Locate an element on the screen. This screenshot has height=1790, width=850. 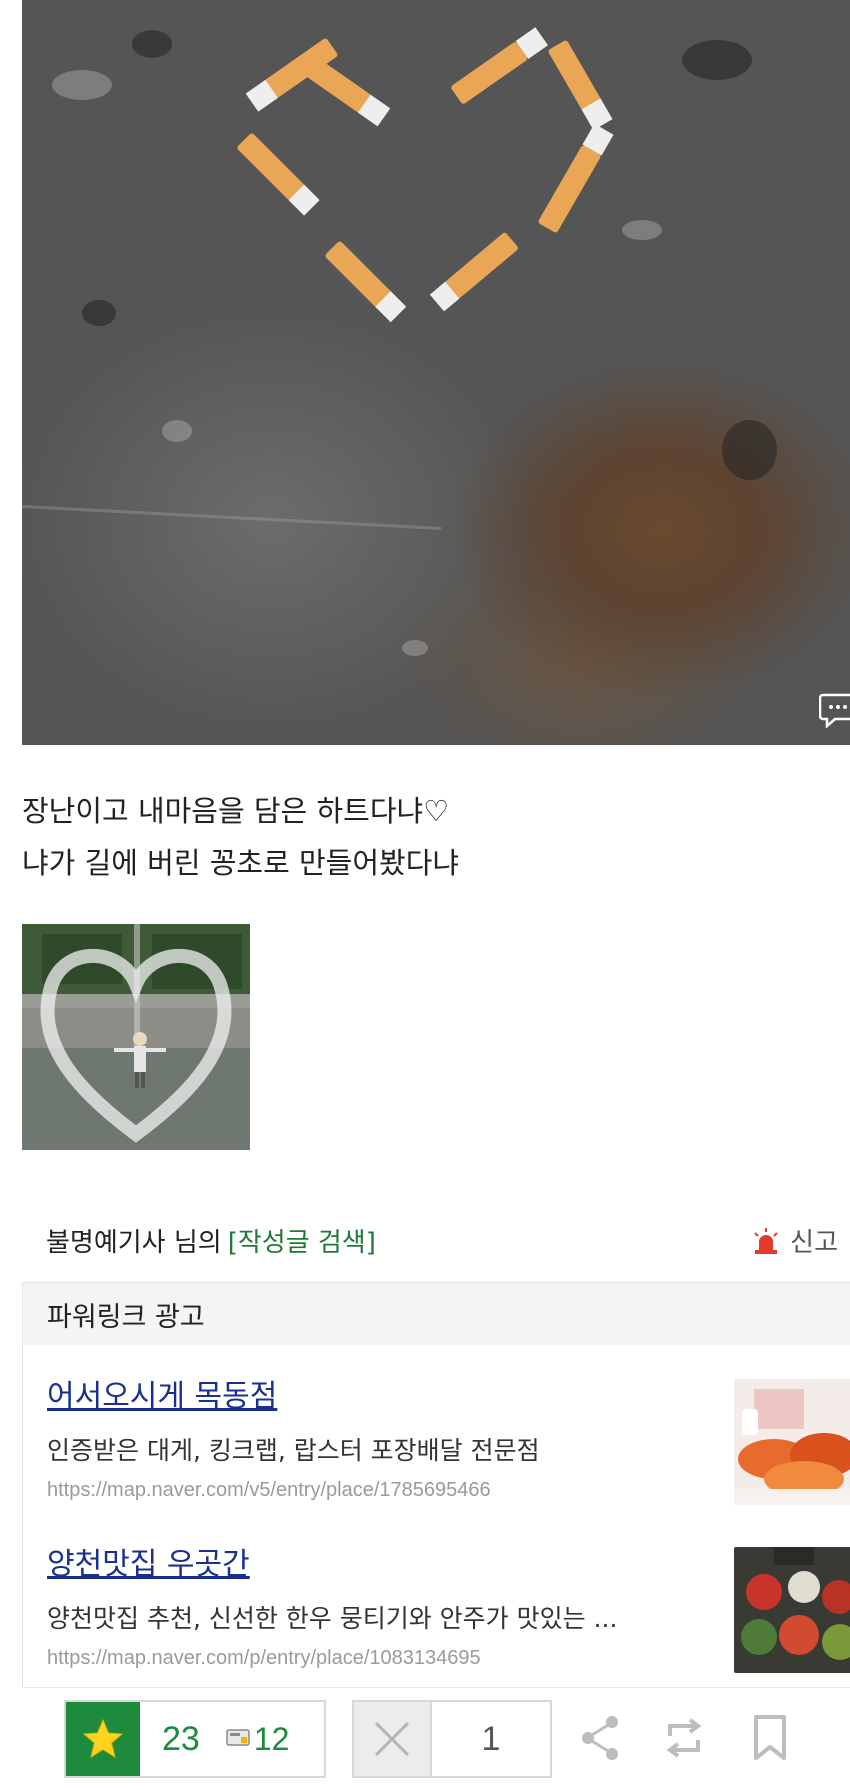
report-button: 신고 is located at coordinates (795, 1240).